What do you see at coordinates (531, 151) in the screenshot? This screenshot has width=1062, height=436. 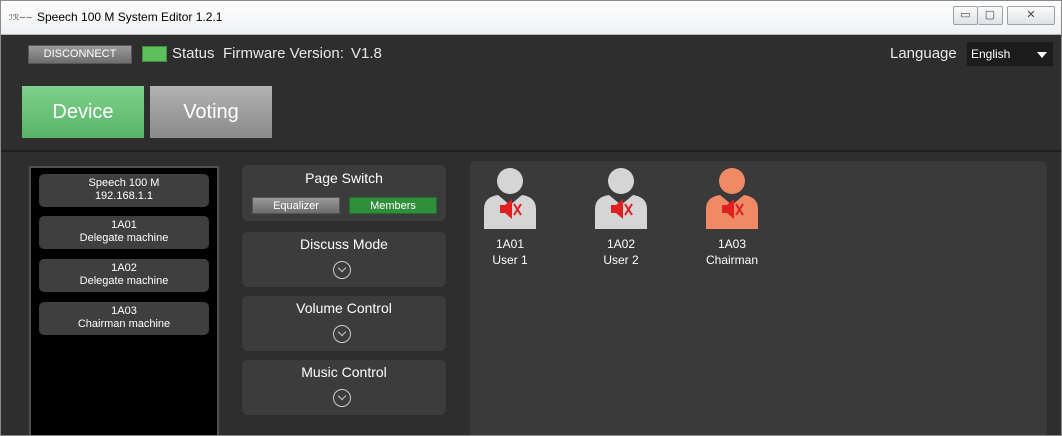 I see `divider` at bounding box center [531, 151].